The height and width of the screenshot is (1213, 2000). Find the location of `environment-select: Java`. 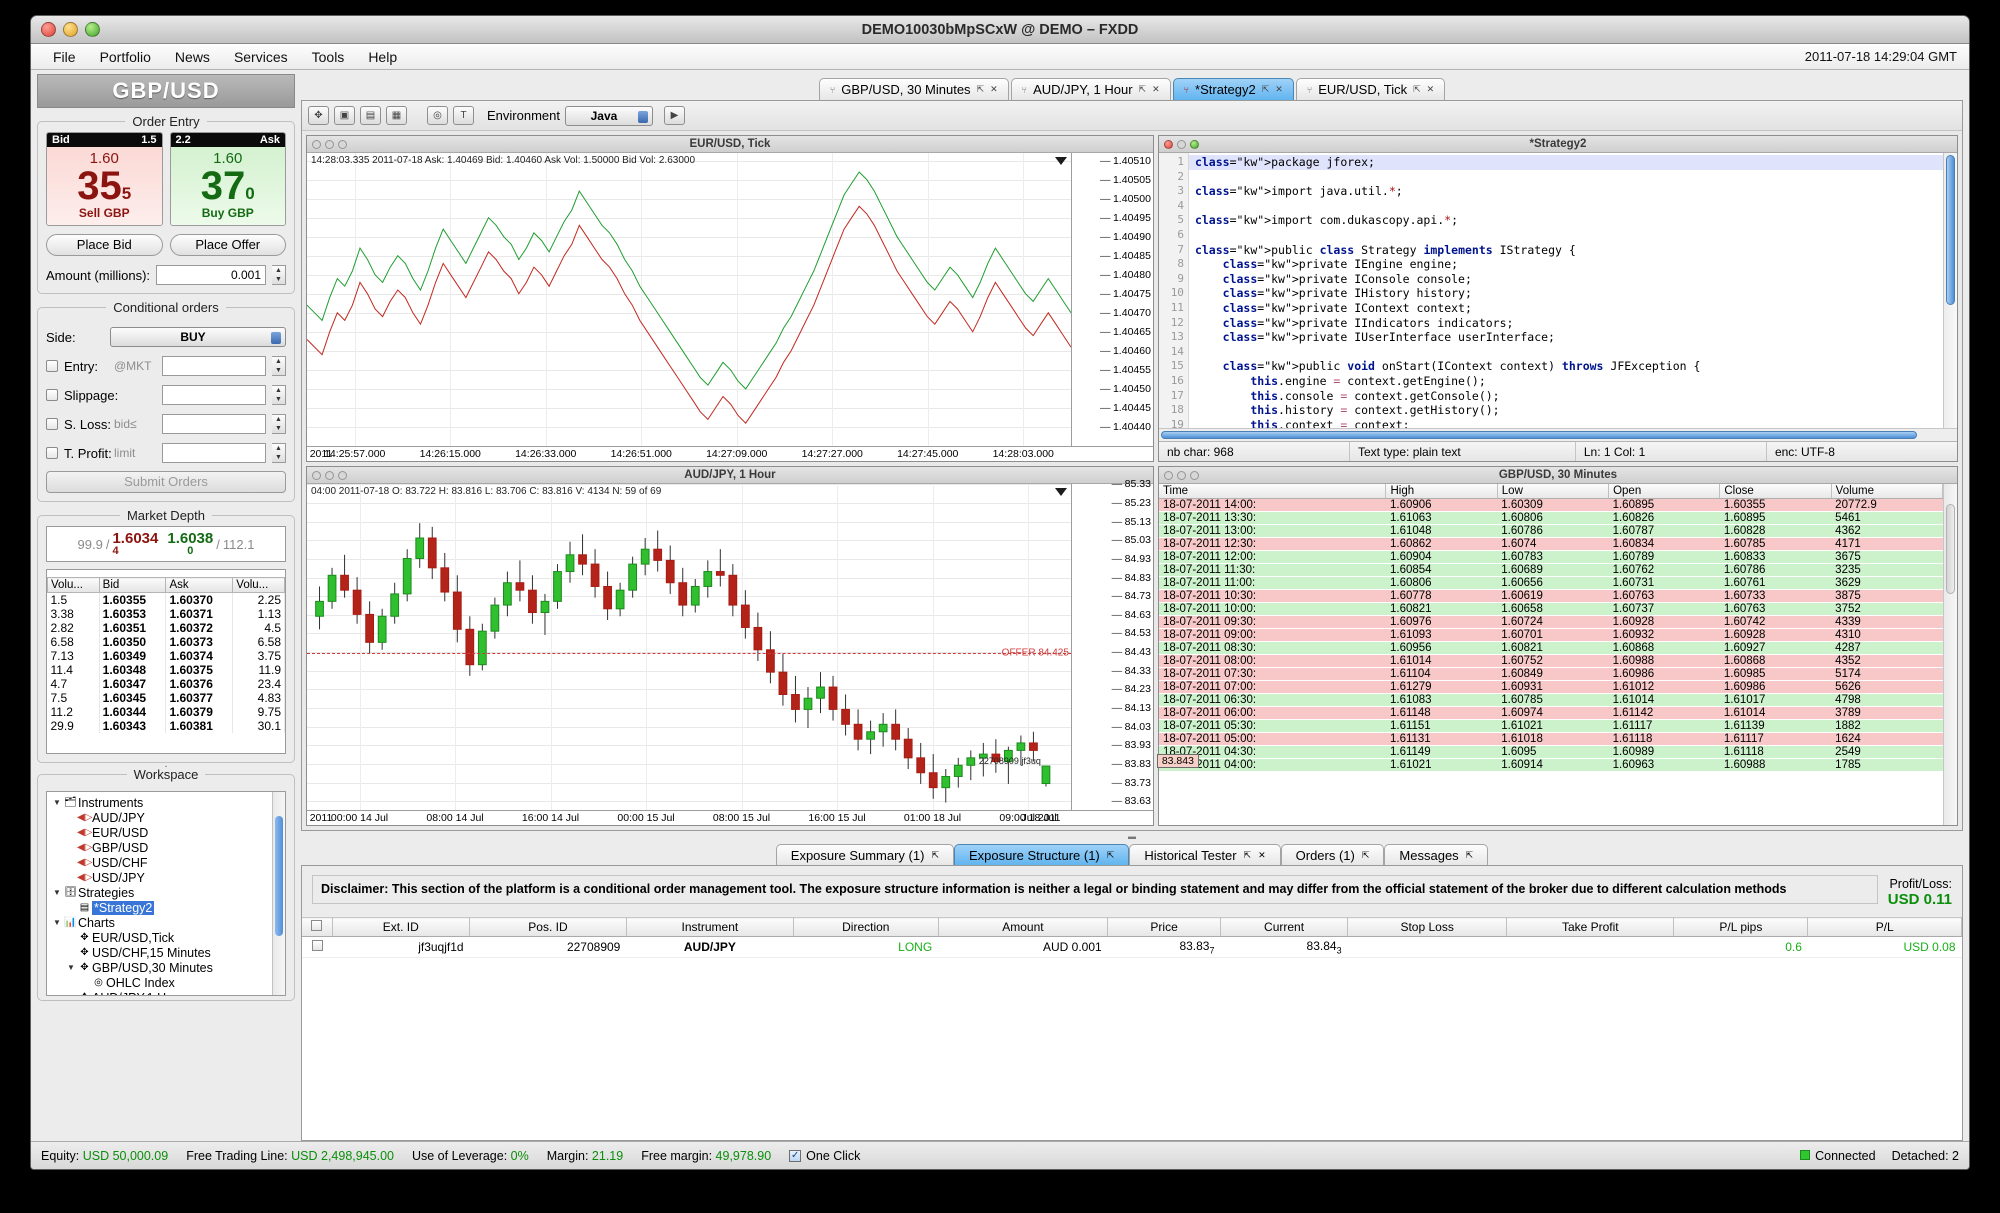

environment-select: Java is located at coordinates (608, 115).